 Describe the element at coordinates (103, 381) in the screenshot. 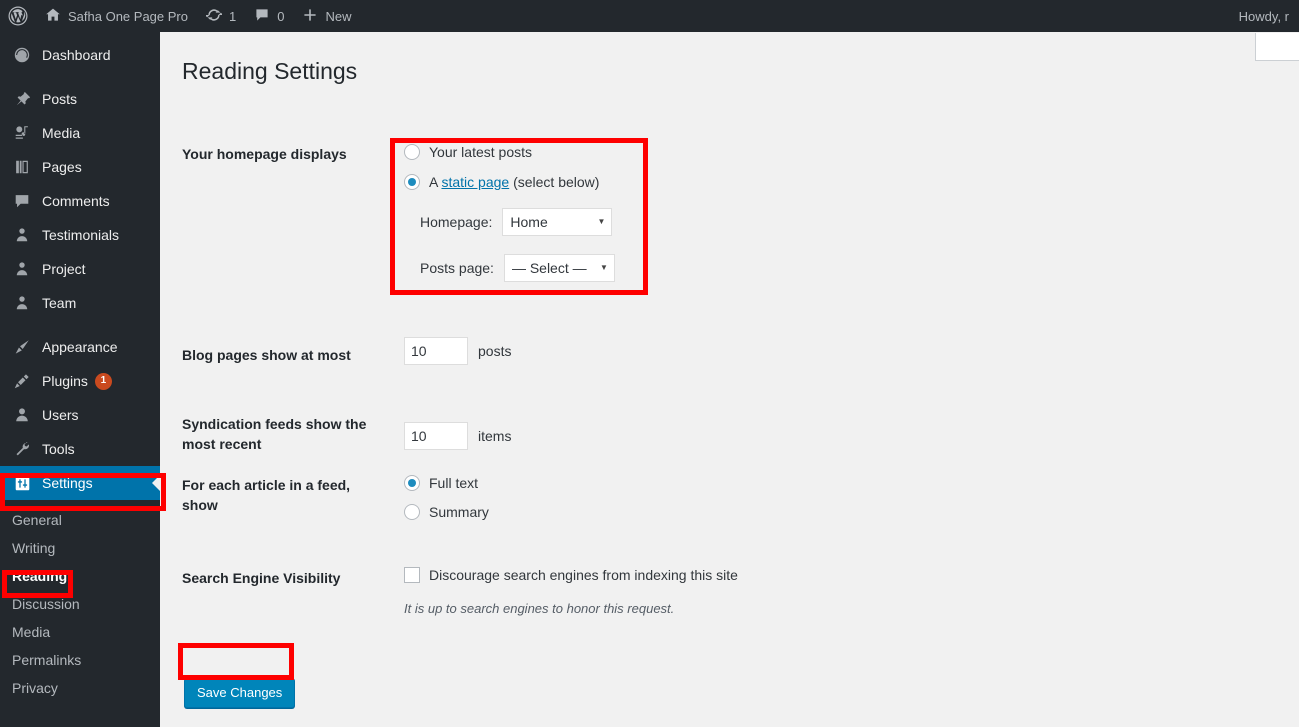

I see `plugins-update-badge: 1` at that location.